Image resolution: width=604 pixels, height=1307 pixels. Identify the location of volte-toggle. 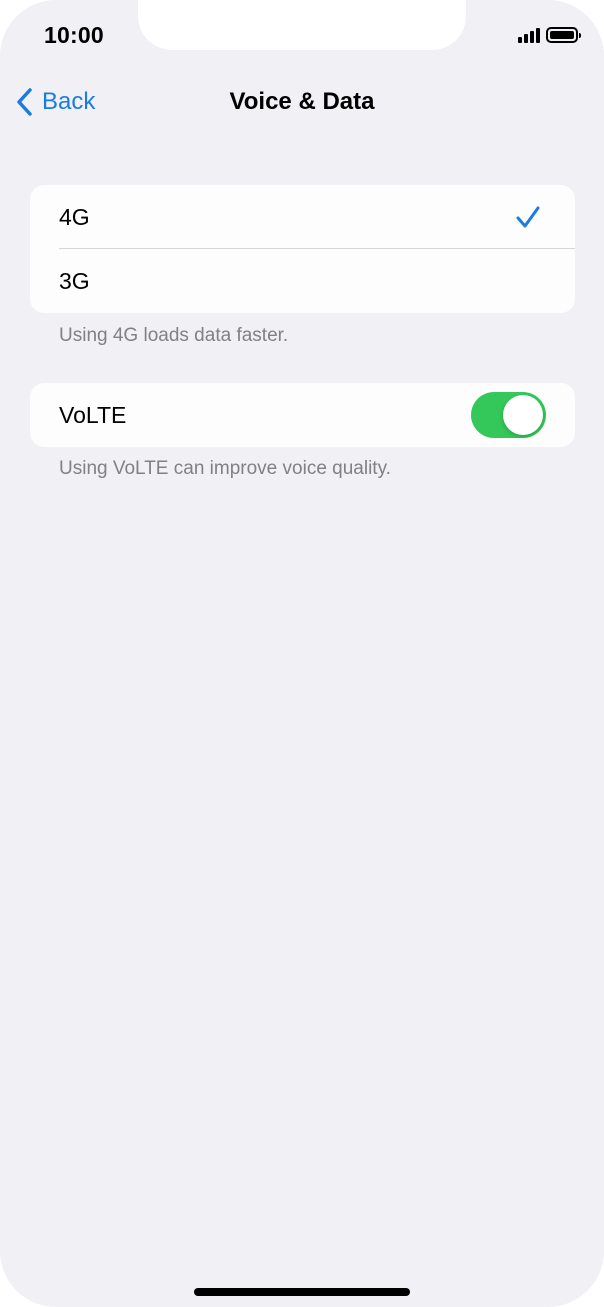
(508, 415).